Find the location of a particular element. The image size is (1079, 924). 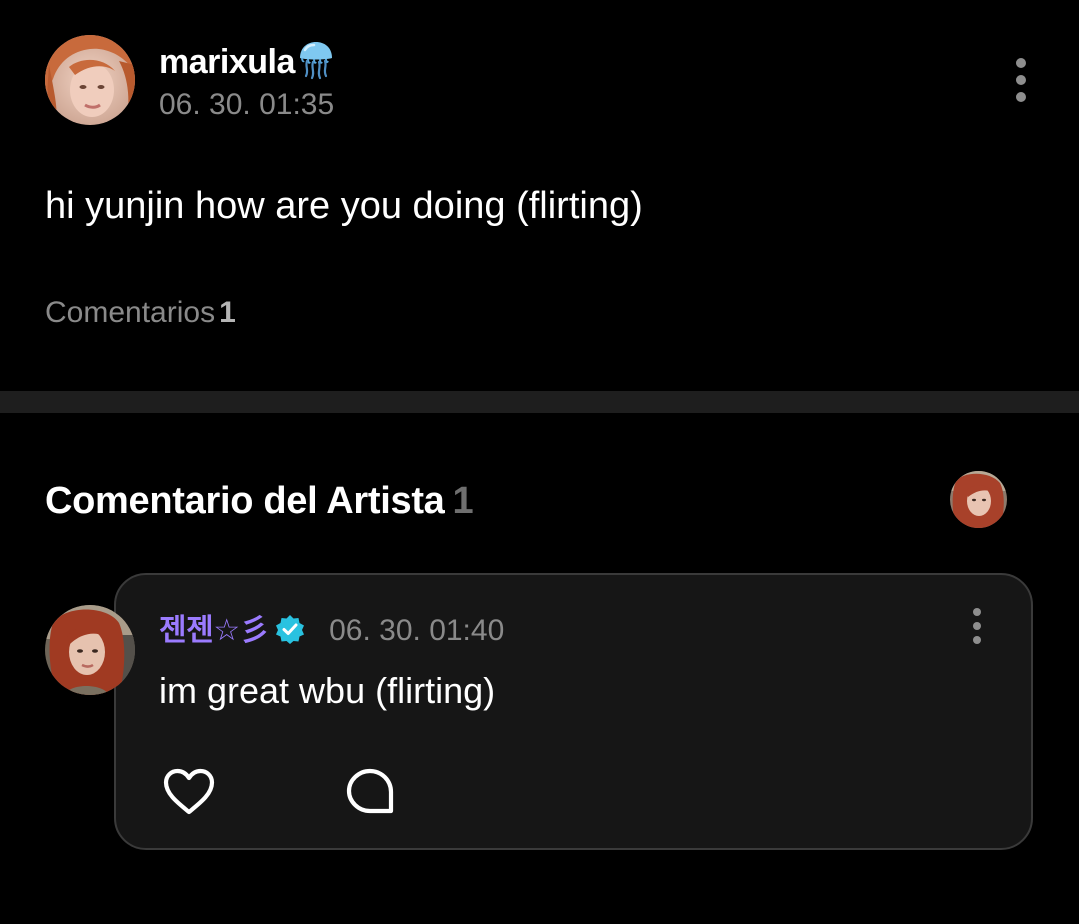

artist-comment-count: 1 is located at coordinates (463, 501).